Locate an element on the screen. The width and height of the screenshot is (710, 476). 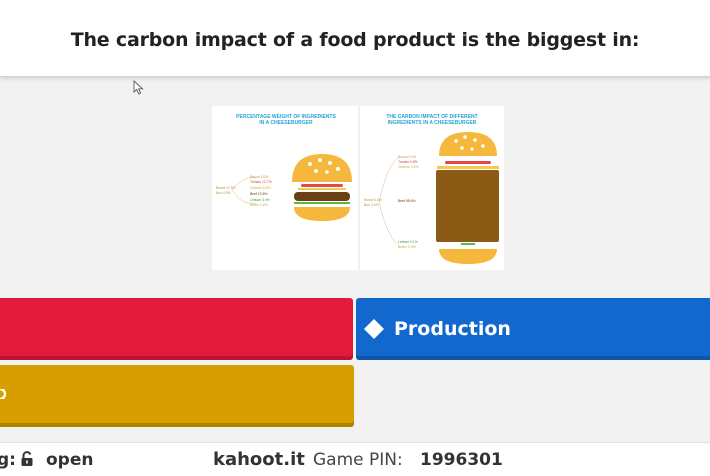
answer-red is located at coordinates (176, 329).